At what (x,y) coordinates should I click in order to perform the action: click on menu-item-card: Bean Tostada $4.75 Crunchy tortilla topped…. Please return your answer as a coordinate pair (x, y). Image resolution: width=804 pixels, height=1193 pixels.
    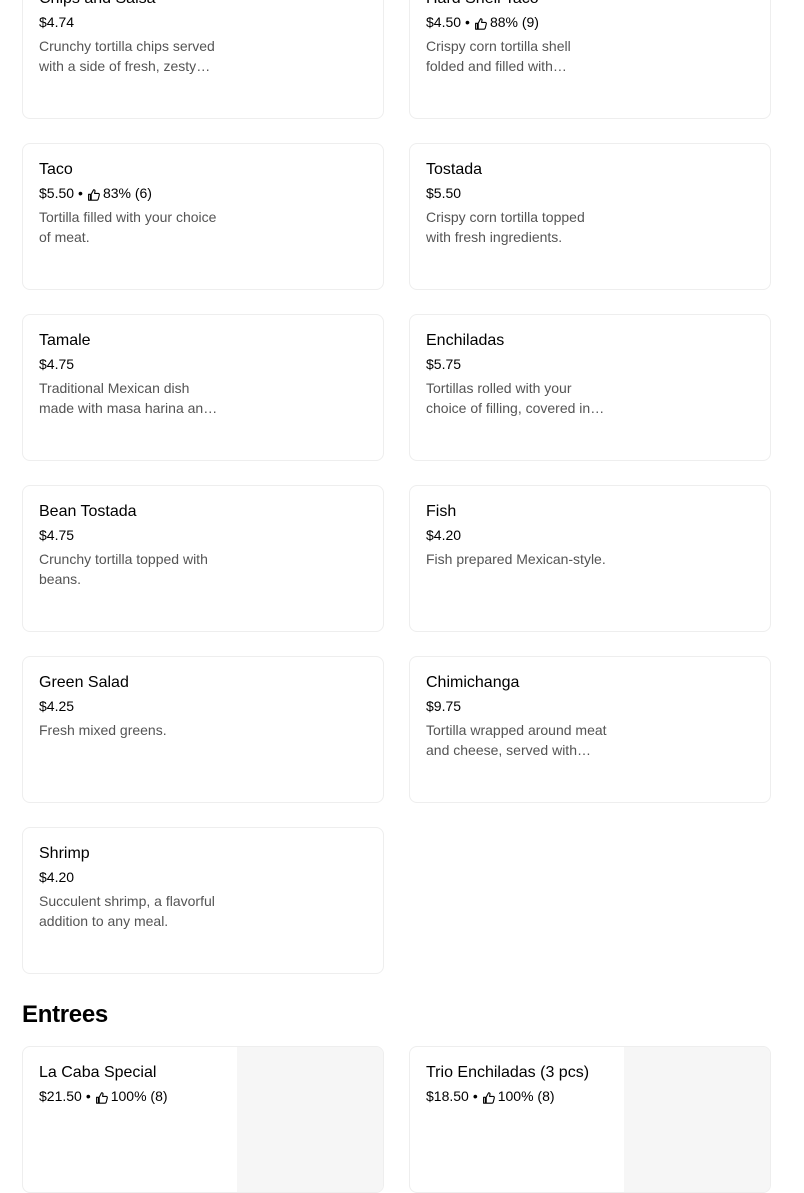
    Looking at the image, I should click on (203, 558).